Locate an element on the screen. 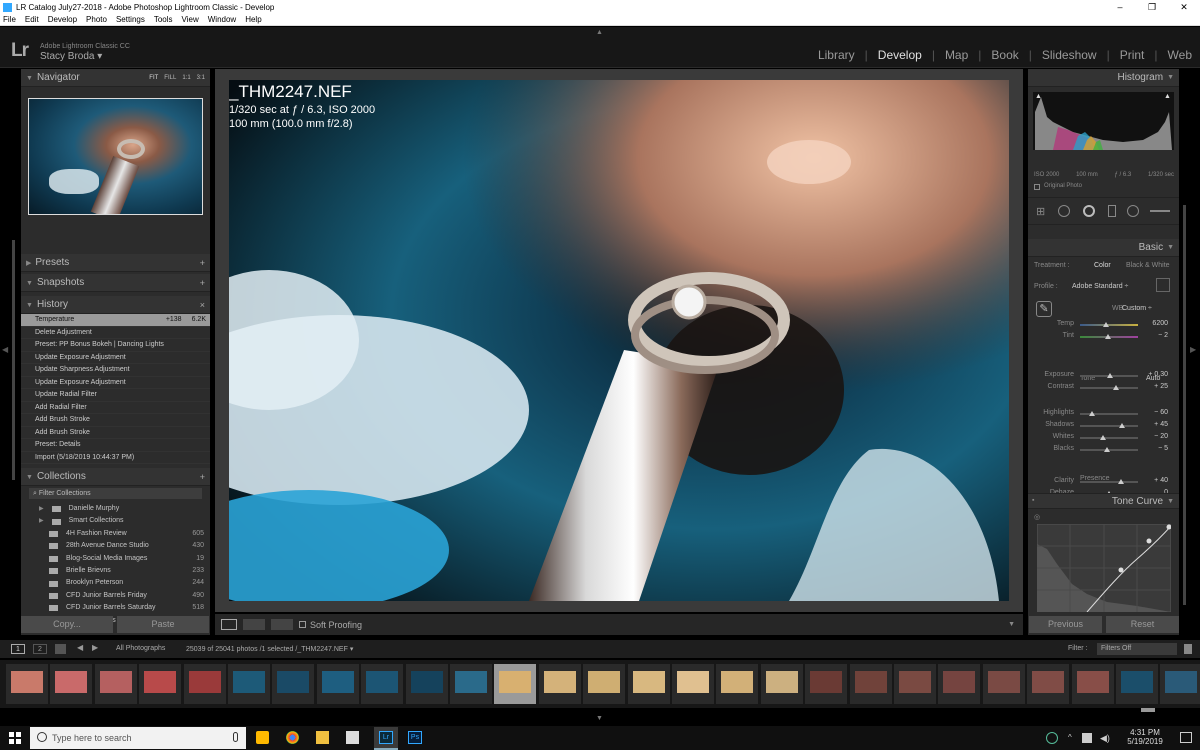 The width and height of the screenshot is (1200, 750). right-panel-toggle-icon: ▶ is located at coordinates (1193, 349).